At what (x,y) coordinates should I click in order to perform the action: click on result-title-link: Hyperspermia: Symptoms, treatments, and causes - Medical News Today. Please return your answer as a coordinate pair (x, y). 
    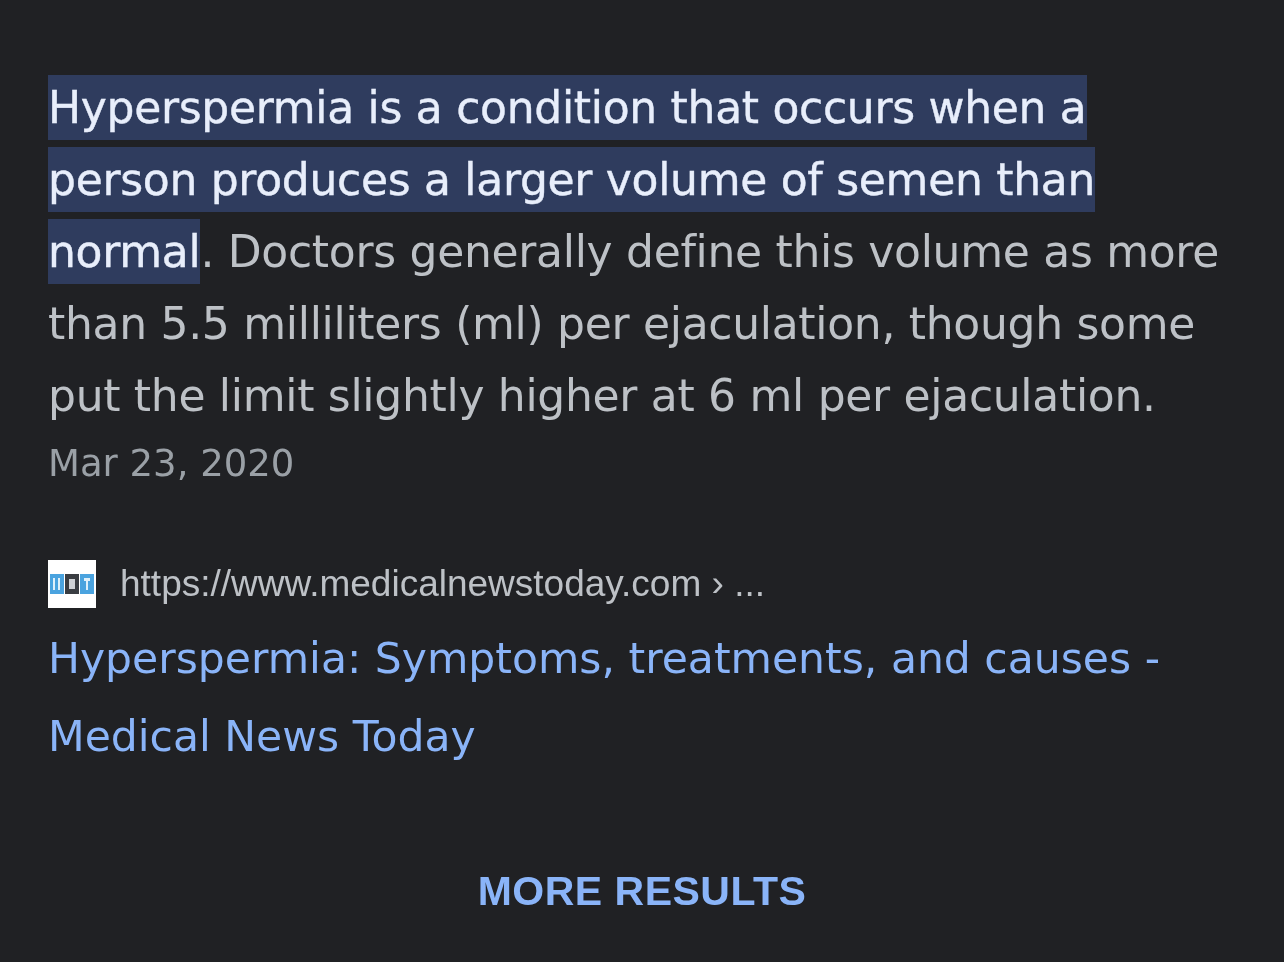
    Looking at the image, I should click on (638, 698).